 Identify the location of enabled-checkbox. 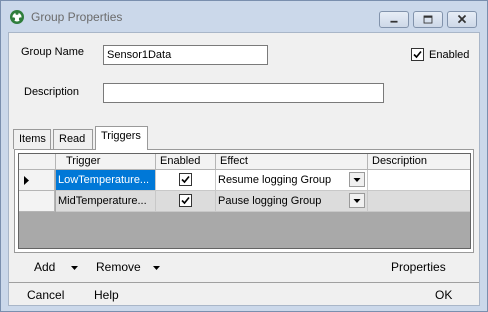
(417, 54).